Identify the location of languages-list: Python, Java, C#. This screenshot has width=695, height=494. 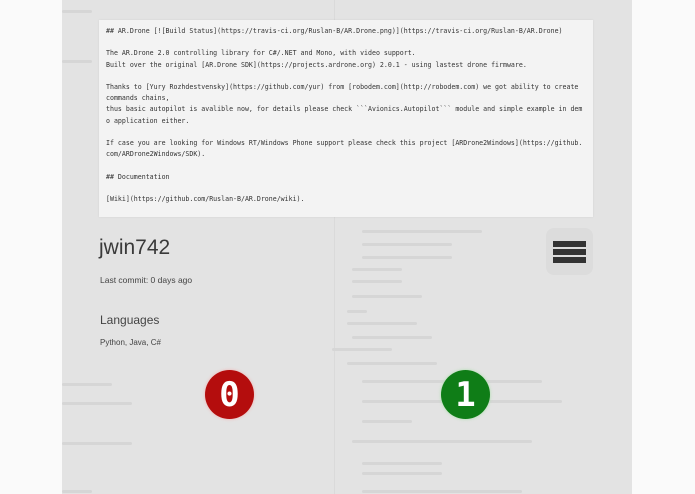
(130, 342).